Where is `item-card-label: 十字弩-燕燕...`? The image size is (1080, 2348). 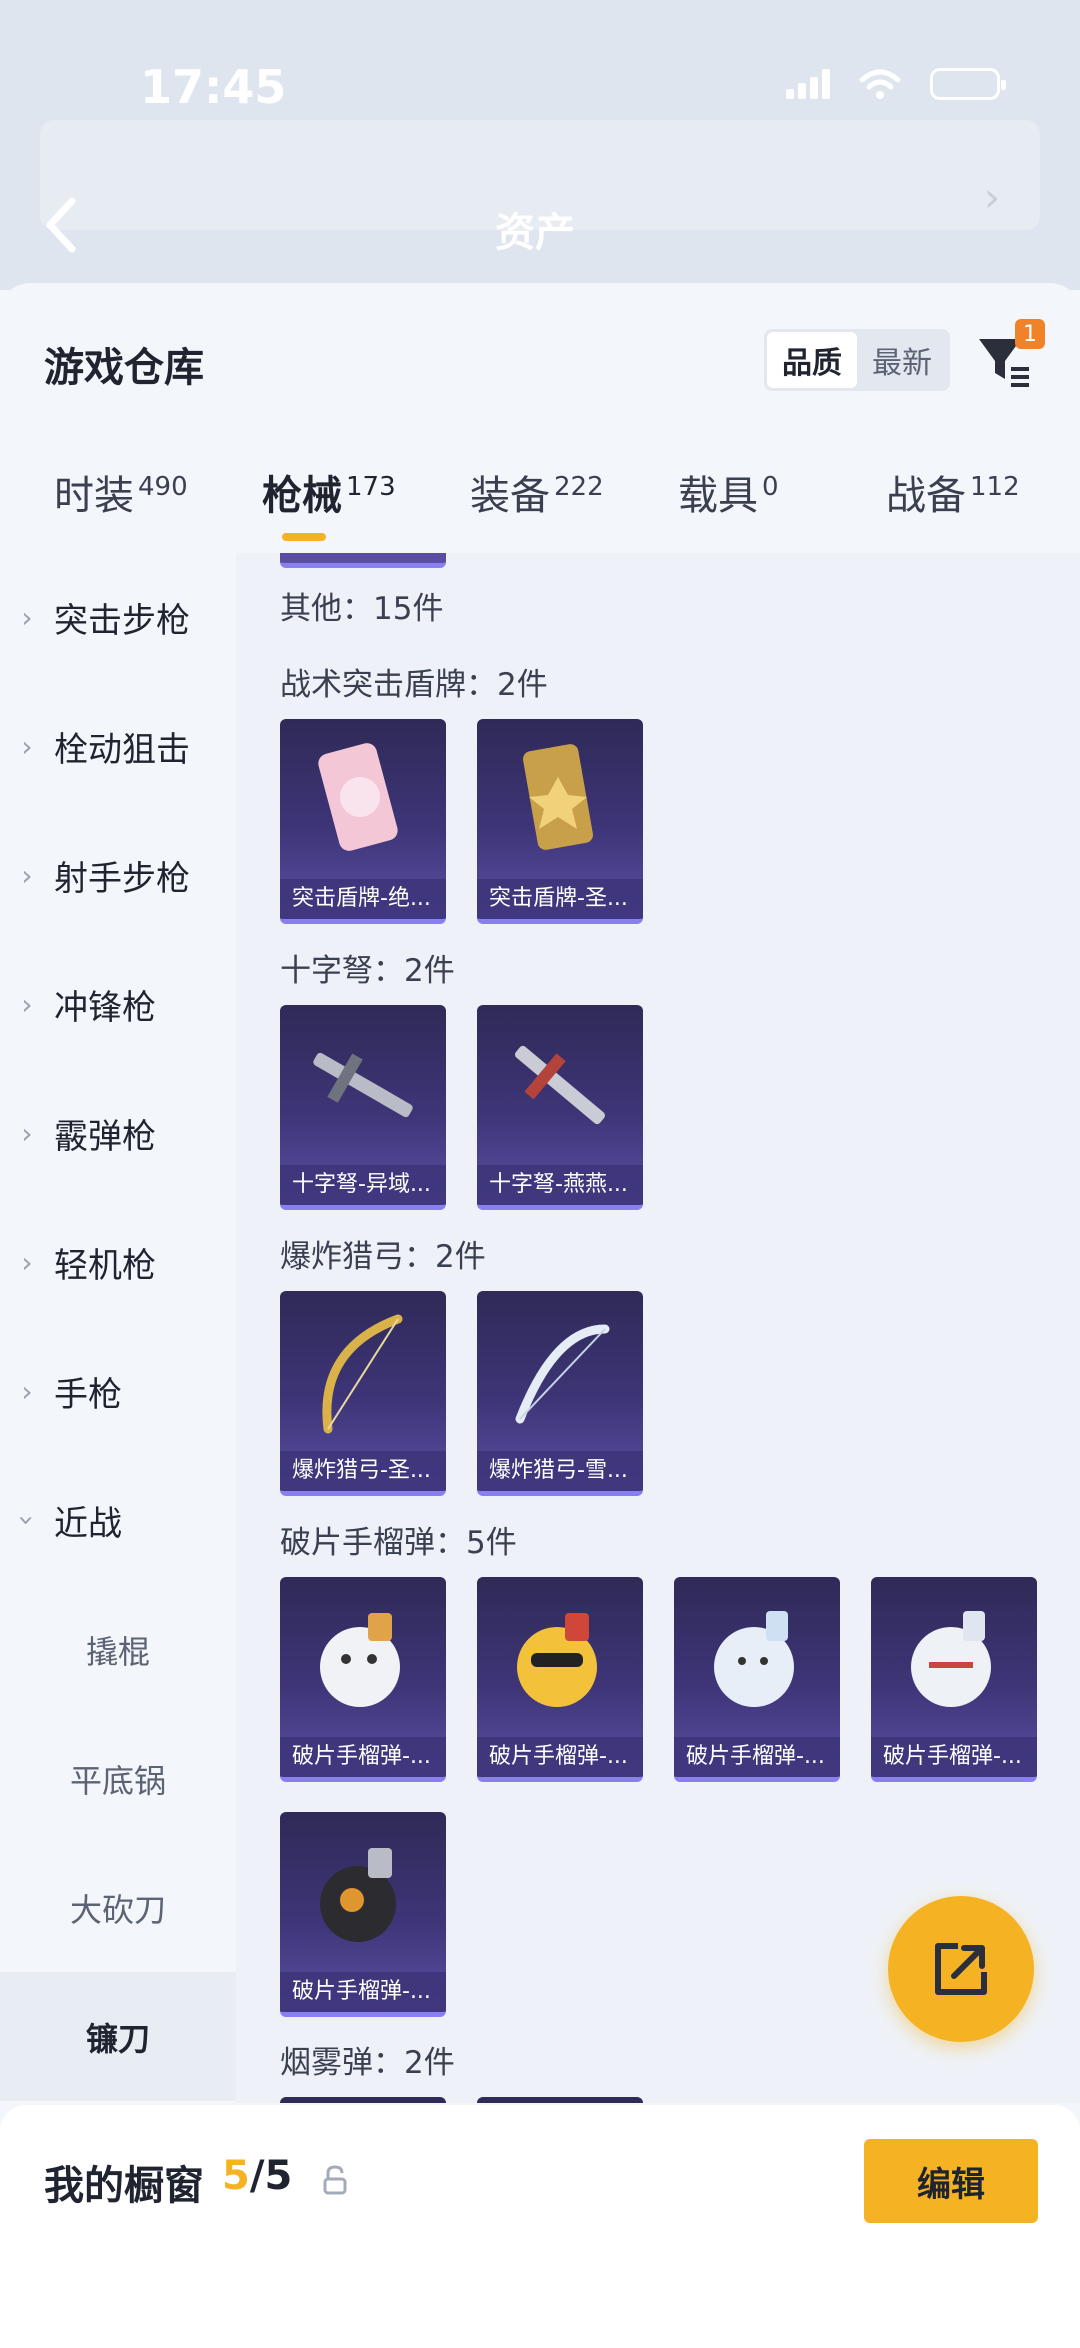
item-card-label: 十字弩-燕燕... is located at coordinates (560, 1185).